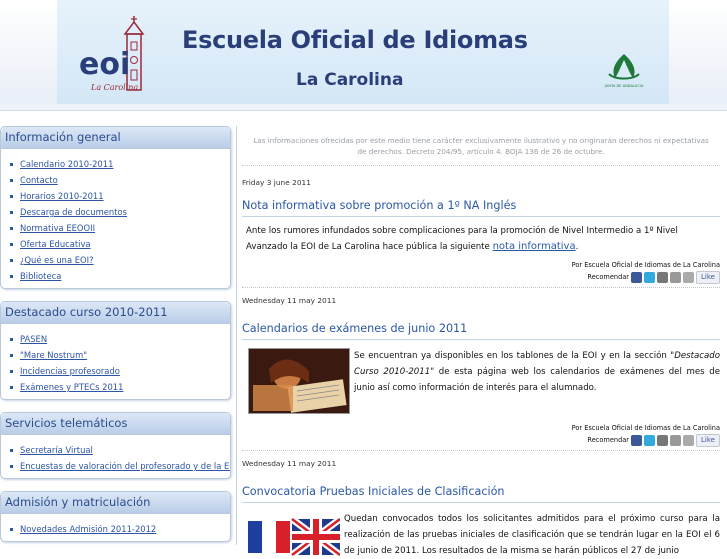 The height and width of the screenshot is (559, 727). Describe the element at coordinates (120, 260) in the screenshot. I see `sidebar-item-que-es: ¿Qué es una EOI?` at that location.